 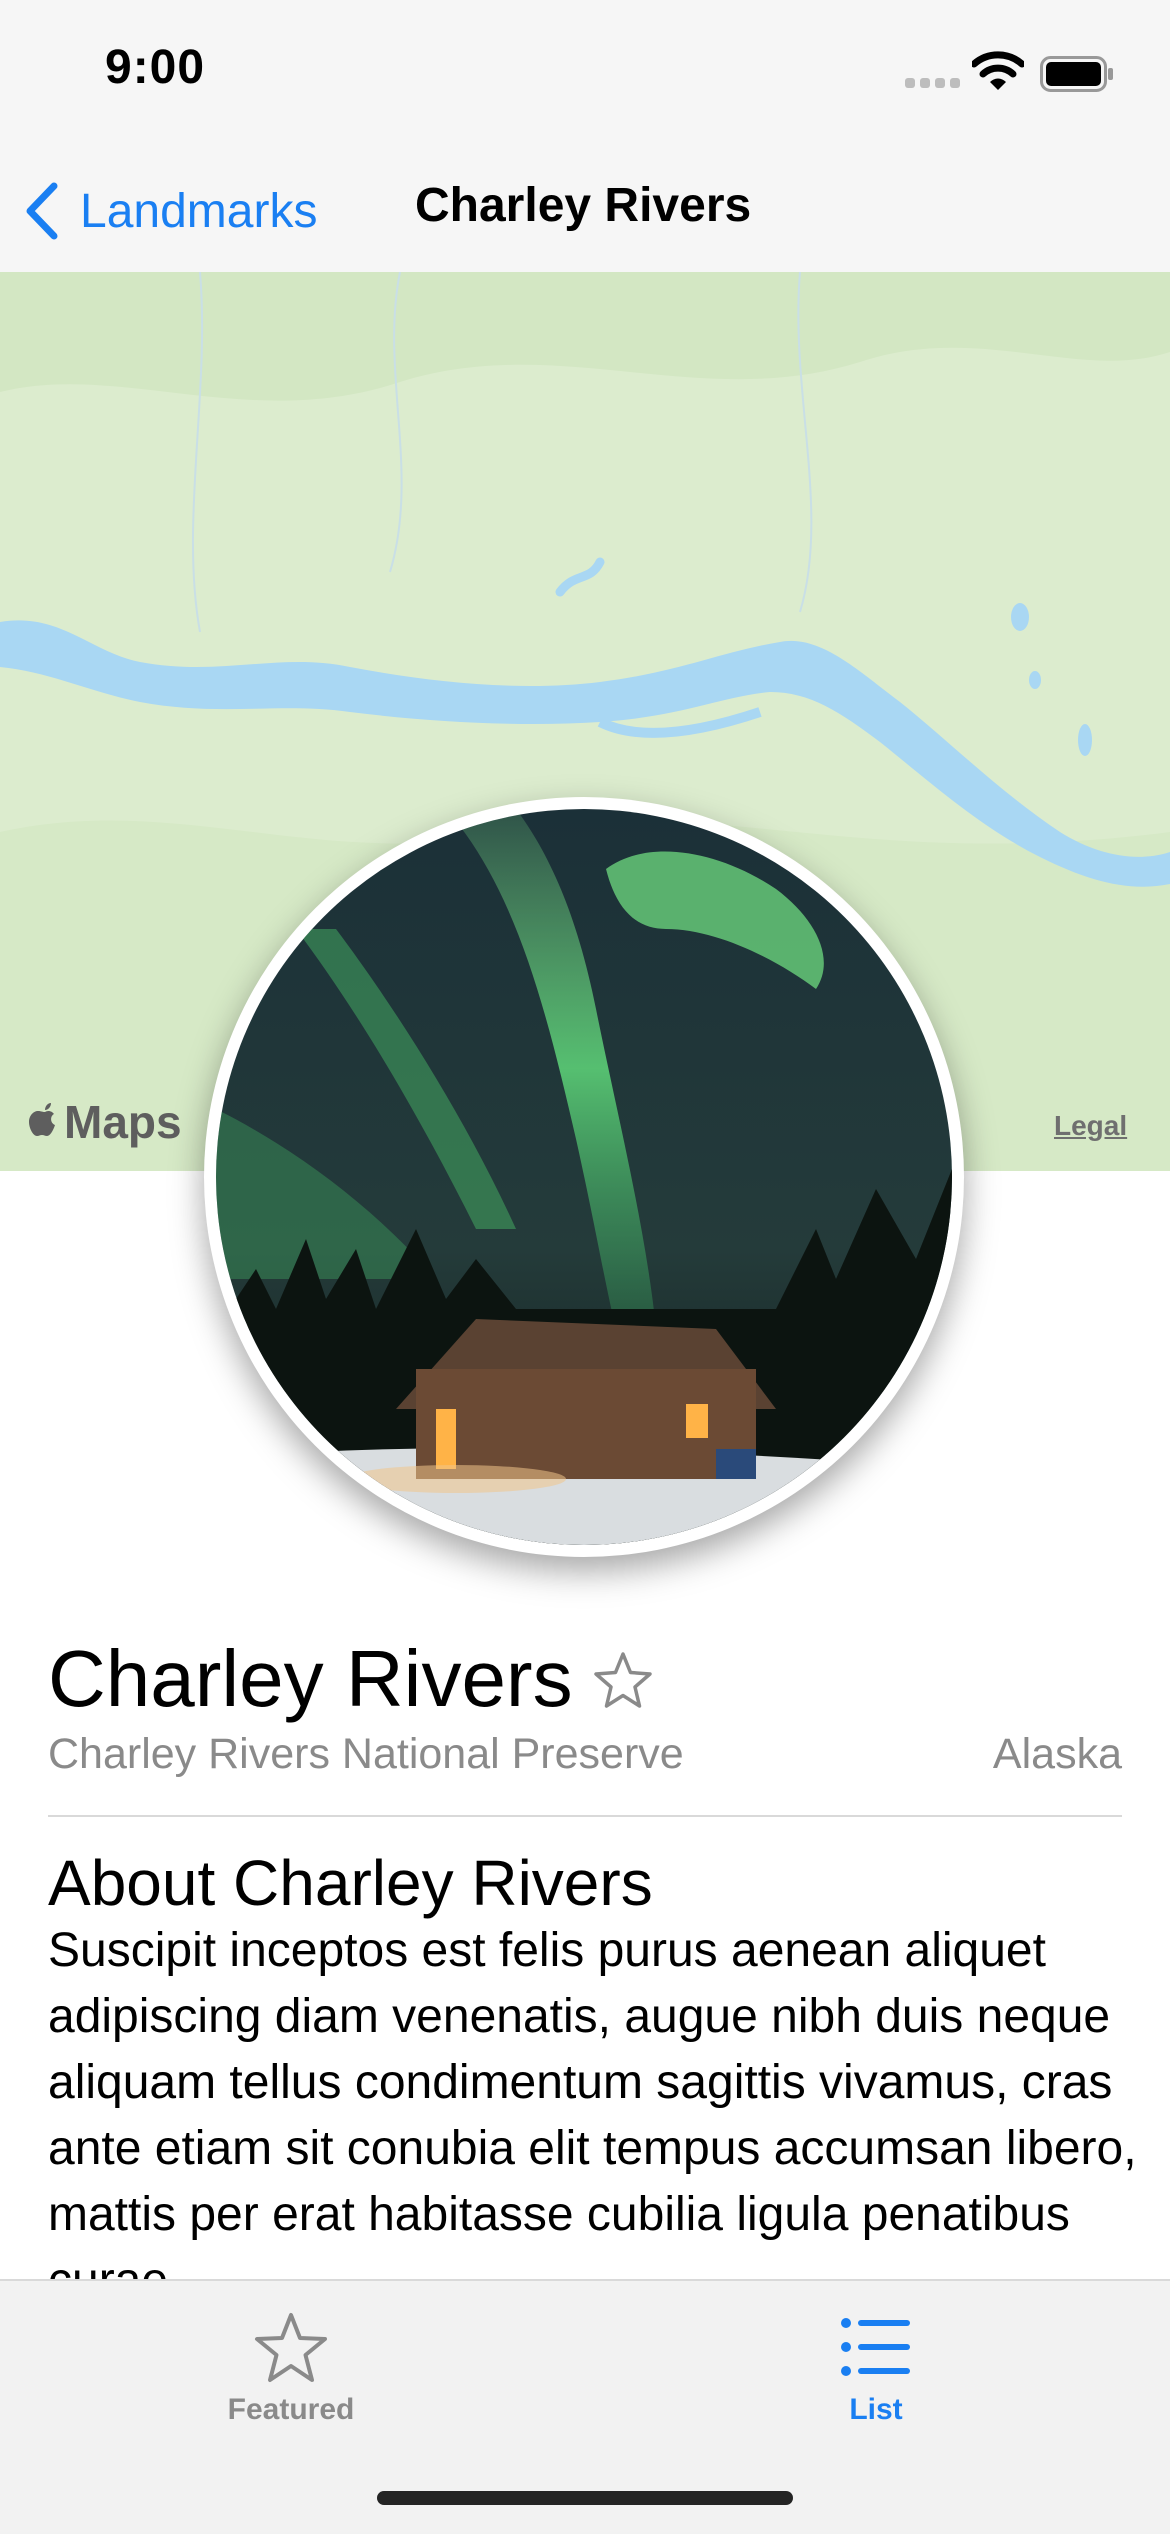 What do you see at coordinates (1076, 74) in the screenshot?
I see `battery-icon` at bounding box center [1076, 74].